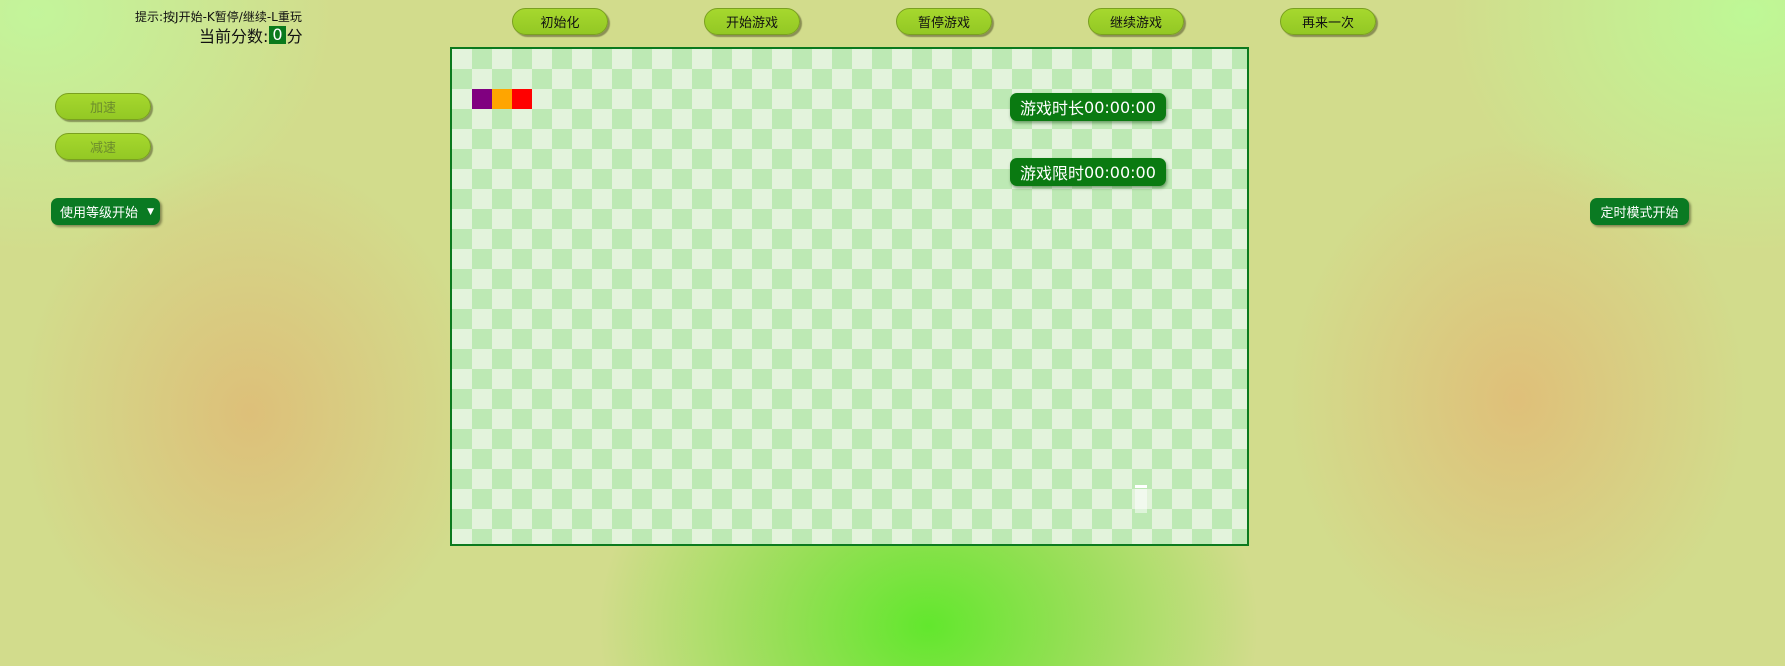 The image size is (1785, 666). What do you see at coordinates (482, 99) in the screenshot?
I see `snake-tail` at bounding box center [482, 99].